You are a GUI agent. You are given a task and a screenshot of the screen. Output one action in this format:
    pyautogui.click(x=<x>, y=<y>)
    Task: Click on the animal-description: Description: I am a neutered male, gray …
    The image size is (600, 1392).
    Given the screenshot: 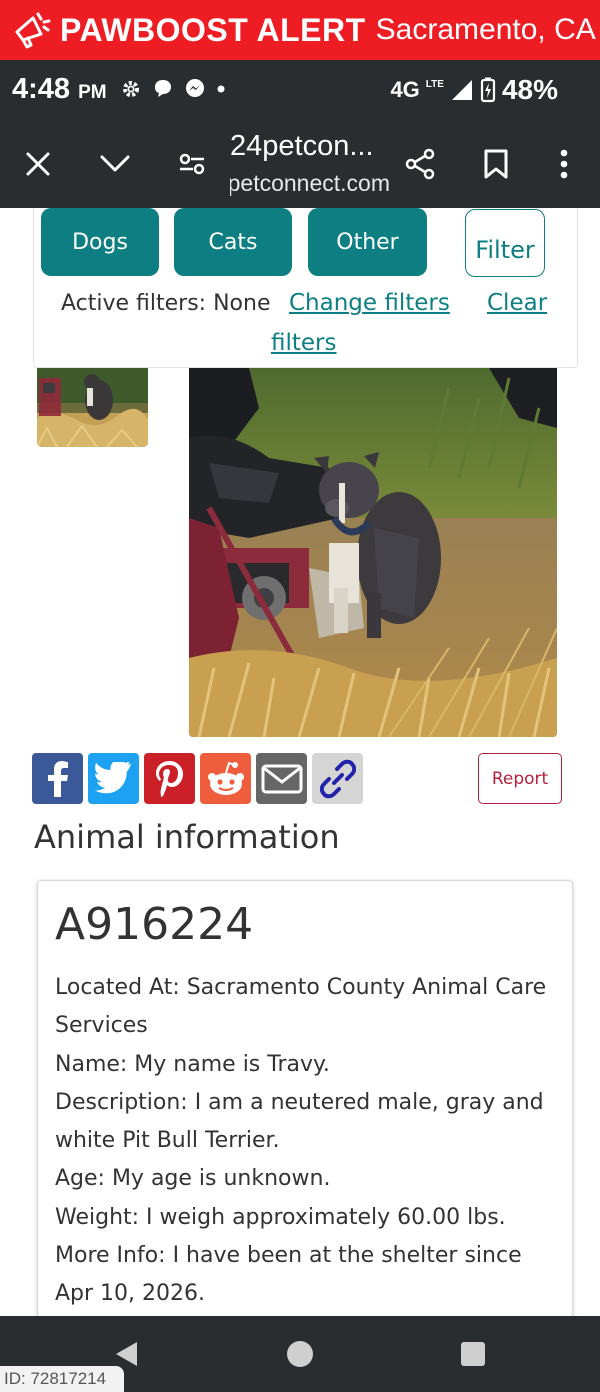 What is the action you would take?
    pyautogui.click(x=299, y=1121)
    